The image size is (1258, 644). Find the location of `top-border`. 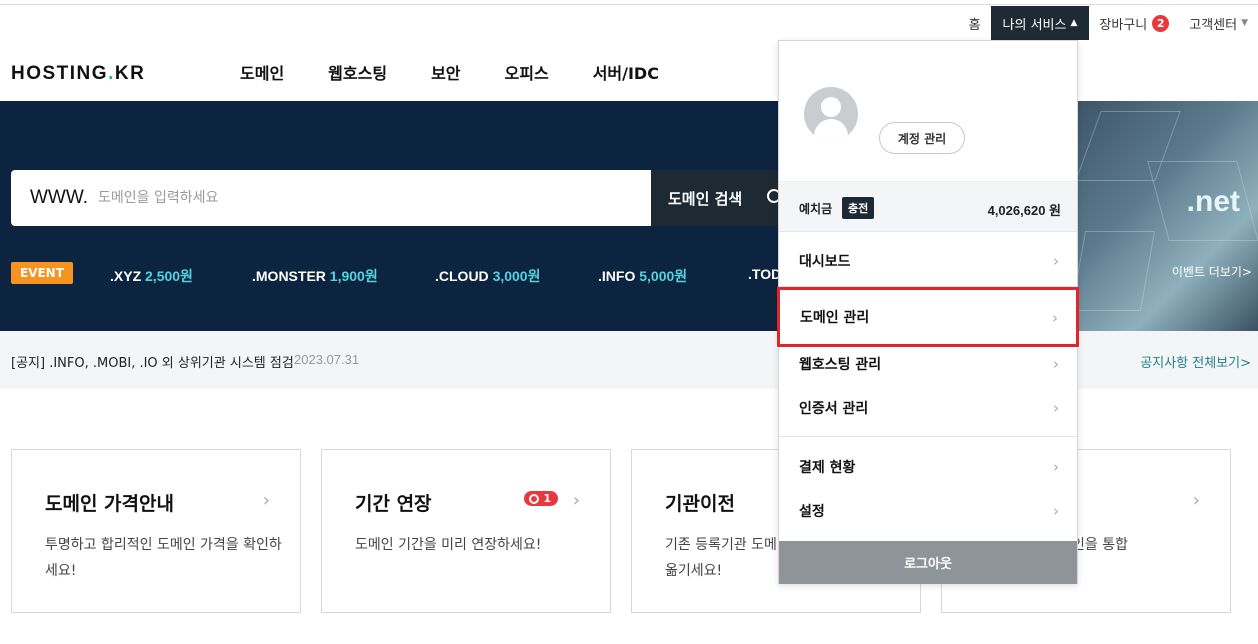

top-border is located at coordinates (629, 4).